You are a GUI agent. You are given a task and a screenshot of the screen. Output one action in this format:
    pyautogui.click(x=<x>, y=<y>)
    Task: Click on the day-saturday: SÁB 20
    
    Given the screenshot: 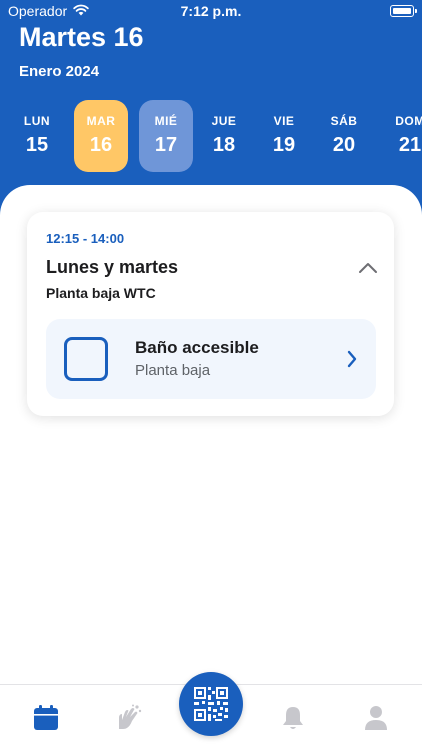 What is the action you would take?
    pyautogui.click(x=344, y=136)
    